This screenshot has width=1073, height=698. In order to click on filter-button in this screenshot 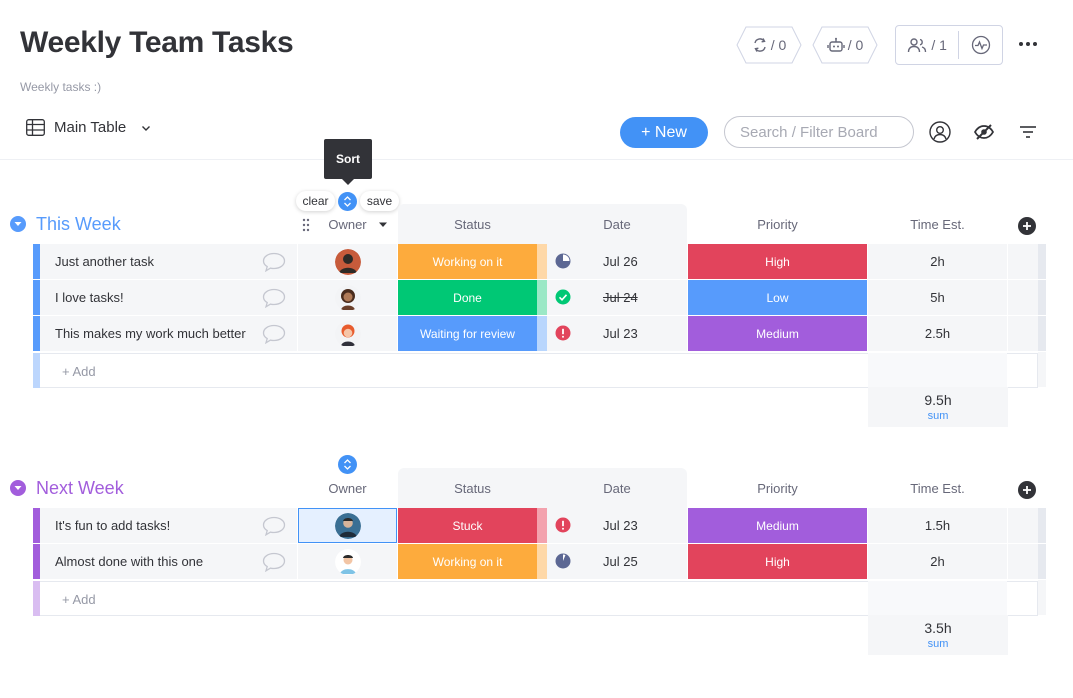, I will do `click(1028, 132)`.